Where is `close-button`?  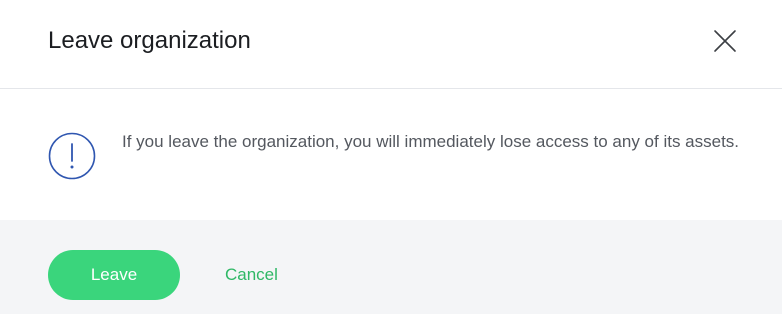 close-button is located at coordinates (725, 41).